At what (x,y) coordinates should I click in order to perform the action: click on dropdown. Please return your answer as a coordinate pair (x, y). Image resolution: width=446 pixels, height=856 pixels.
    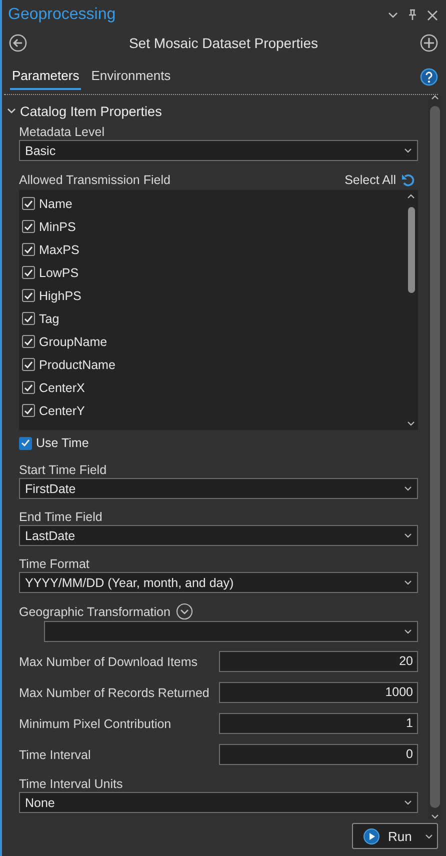
    Looking at the image, I should click on (231, 631).